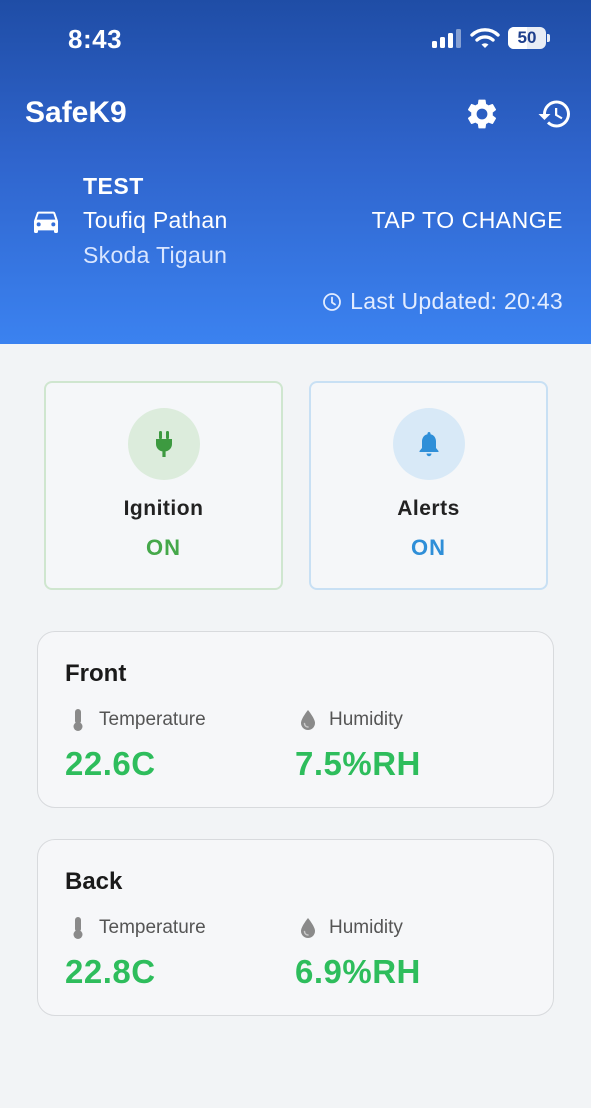 The width and height of the screenshot is (591, 1108). I want to click on humidity-value: 6.9%RH, so click(358, 971).